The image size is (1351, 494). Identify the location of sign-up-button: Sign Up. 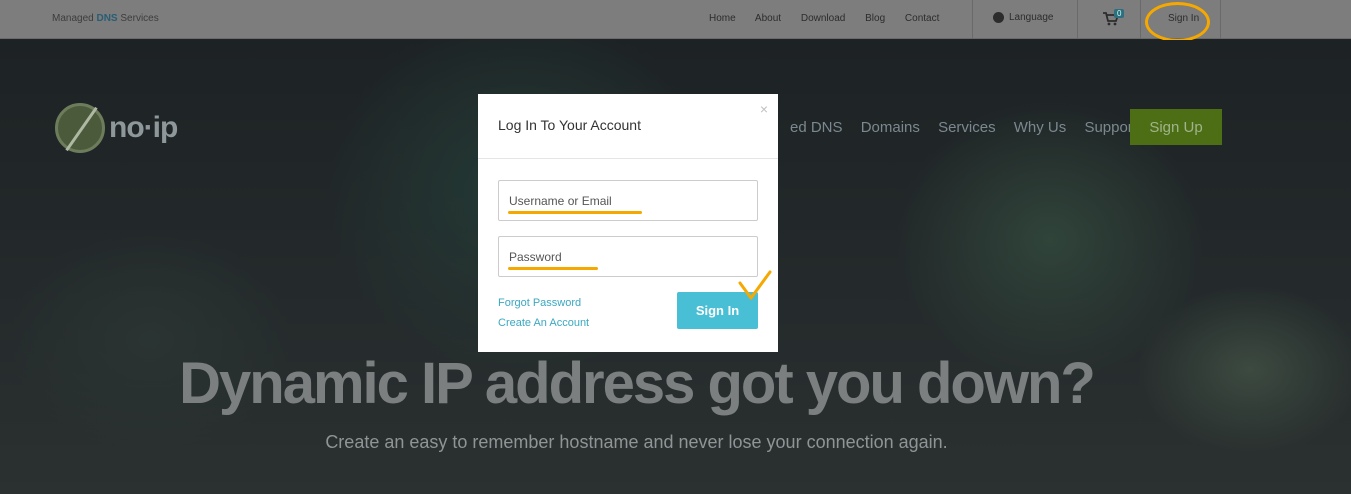
(1176, 127).